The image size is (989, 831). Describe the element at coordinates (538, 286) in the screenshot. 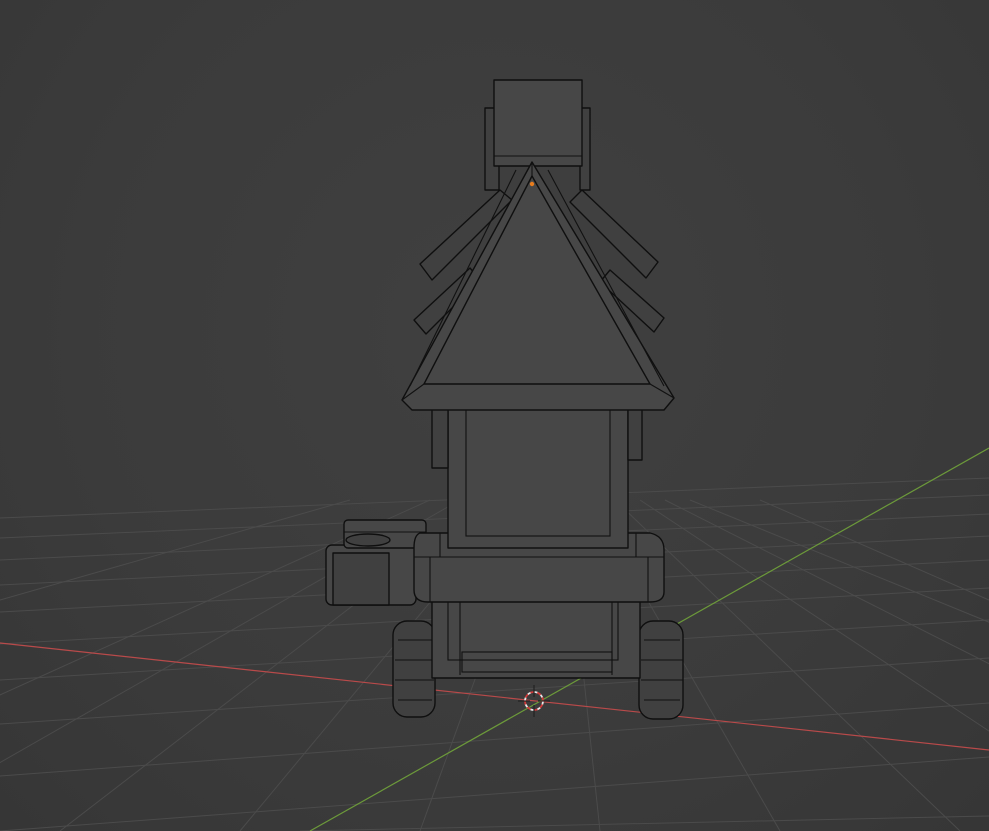

I see `roof-front` at that location.